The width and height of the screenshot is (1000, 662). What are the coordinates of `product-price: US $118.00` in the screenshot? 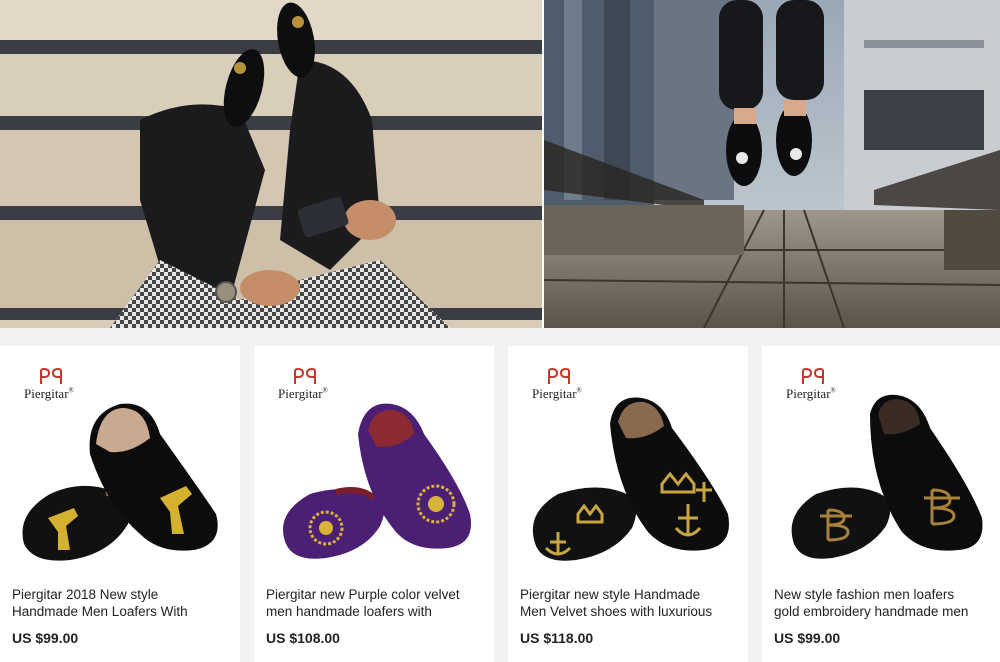 It's located at (557, 638).